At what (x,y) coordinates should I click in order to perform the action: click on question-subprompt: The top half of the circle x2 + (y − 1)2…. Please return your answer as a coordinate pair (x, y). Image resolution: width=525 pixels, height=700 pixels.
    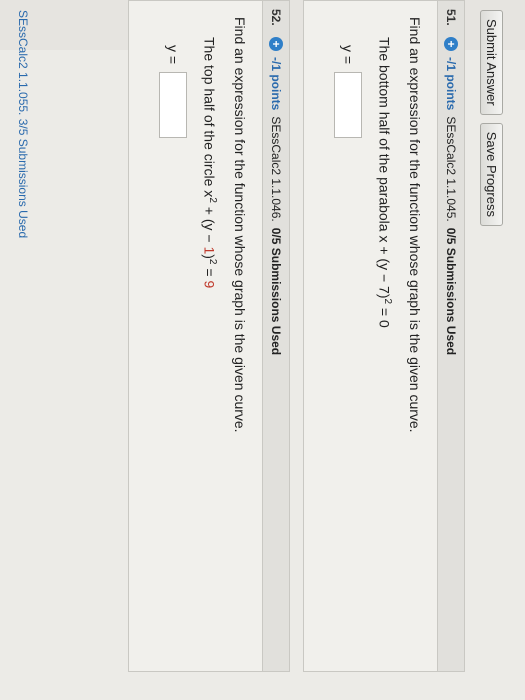
    Looking at the image, I should click on (209, 346).